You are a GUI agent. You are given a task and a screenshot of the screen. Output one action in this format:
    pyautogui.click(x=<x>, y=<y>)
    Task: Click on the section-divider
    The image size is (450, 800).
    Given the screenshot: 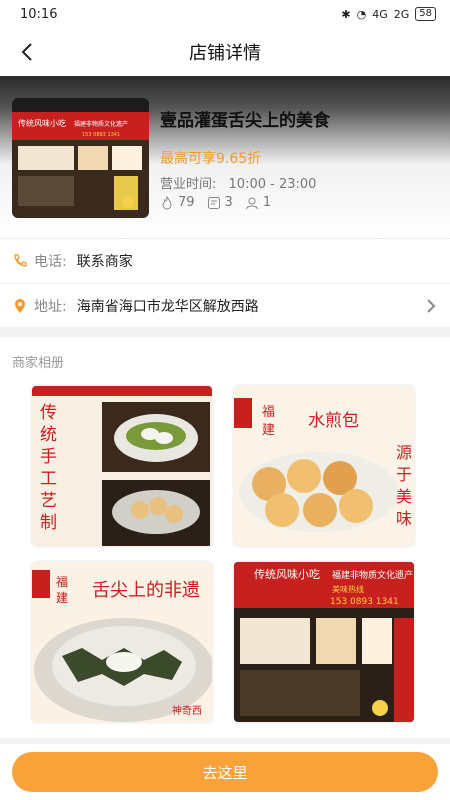 What is the action you would take?
    pyautogui.click(x=225, y=332)
    